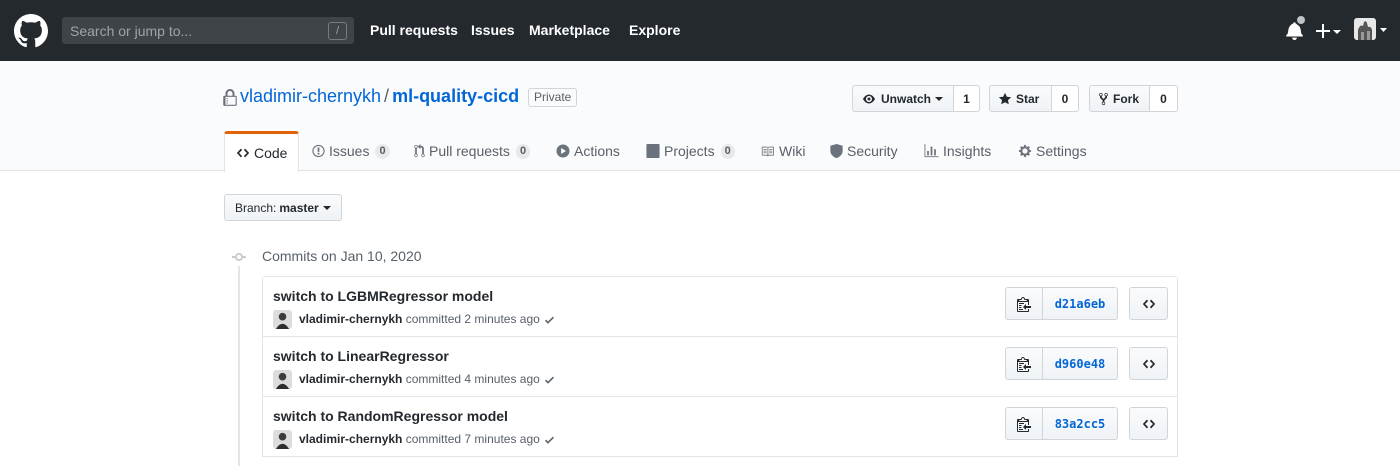 This screenshot has height=466, width=1400. I want to click on nav-issues: Issues, so click(493, 30).